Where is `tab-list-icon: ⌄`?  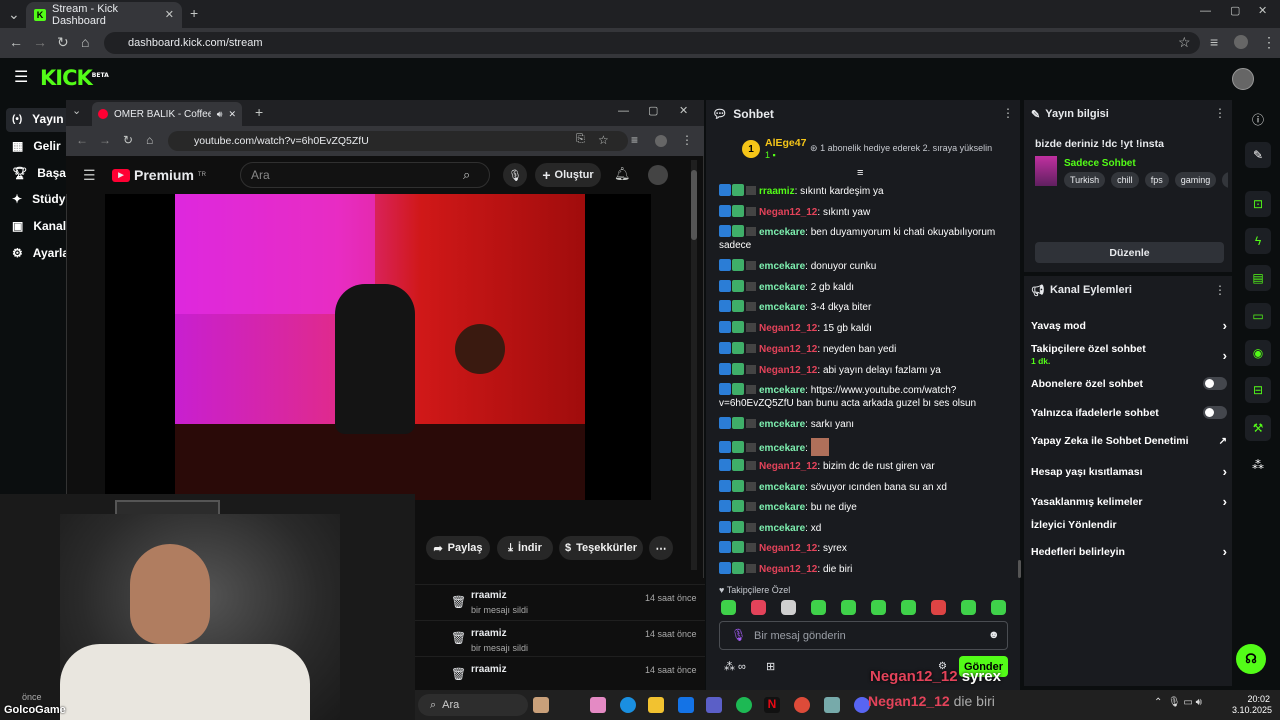 tab-list-icon: ⌄ is located at coordinates (14, 14).